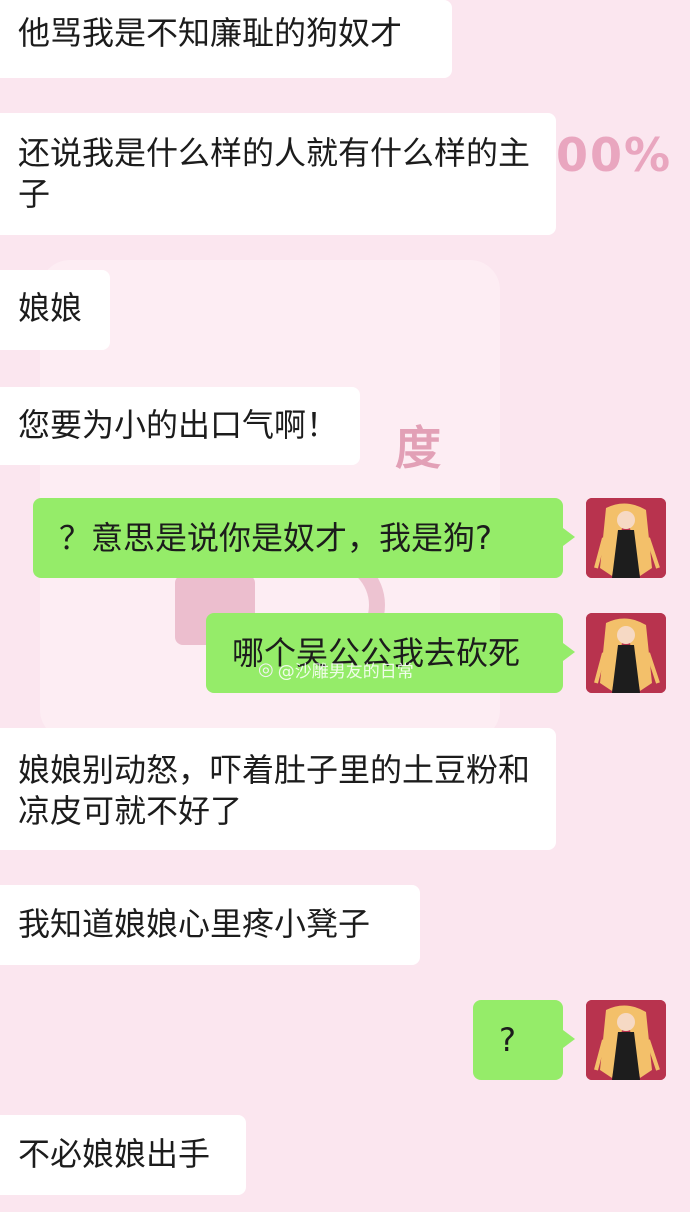 The width and height of the screenshot is (690, 1212). I want to click on message-text: 他骂我是不知廉耻的狗奴才, so click(210, 33).